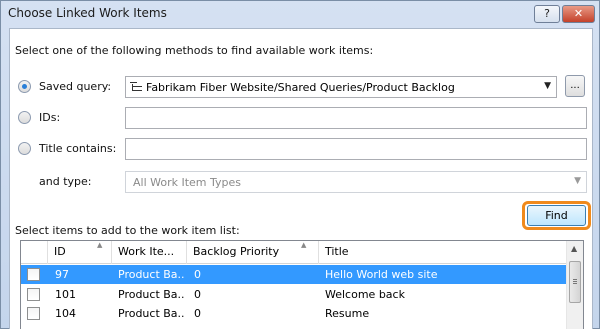 This screenshot has height=329, width=600. Describe the element at coordinates (575, 282) in the screenshot. I see `scrollbar-thumb` at that location.